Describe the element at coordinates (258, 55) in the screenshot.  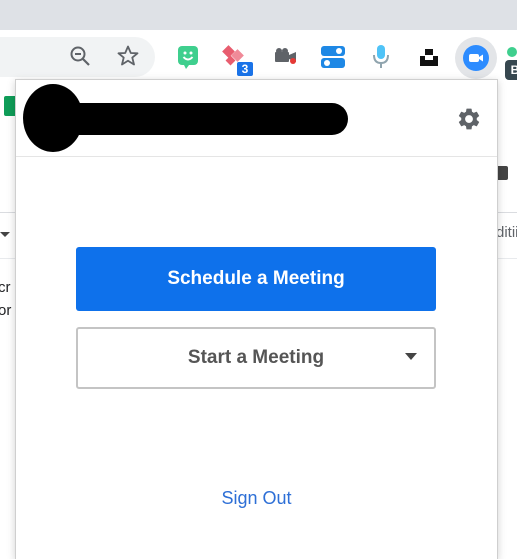
I see `browser-toolbar: 3 B` at that location.